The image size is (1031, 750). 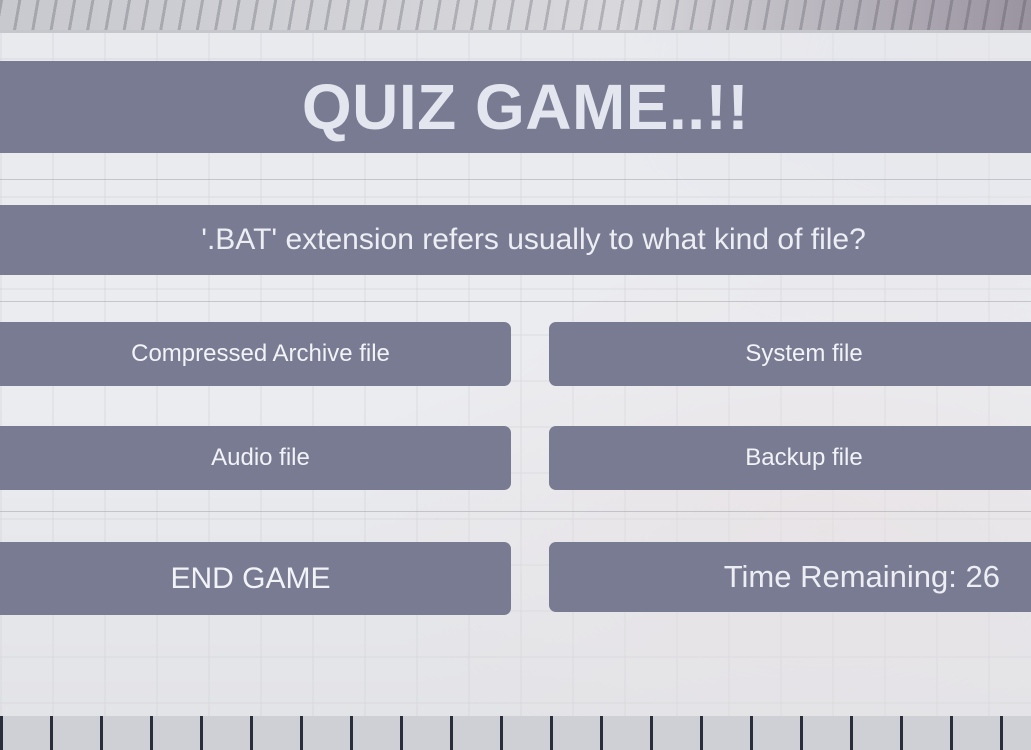 I want to click on end-game-button: END GAME, so click(x=255, y=578).